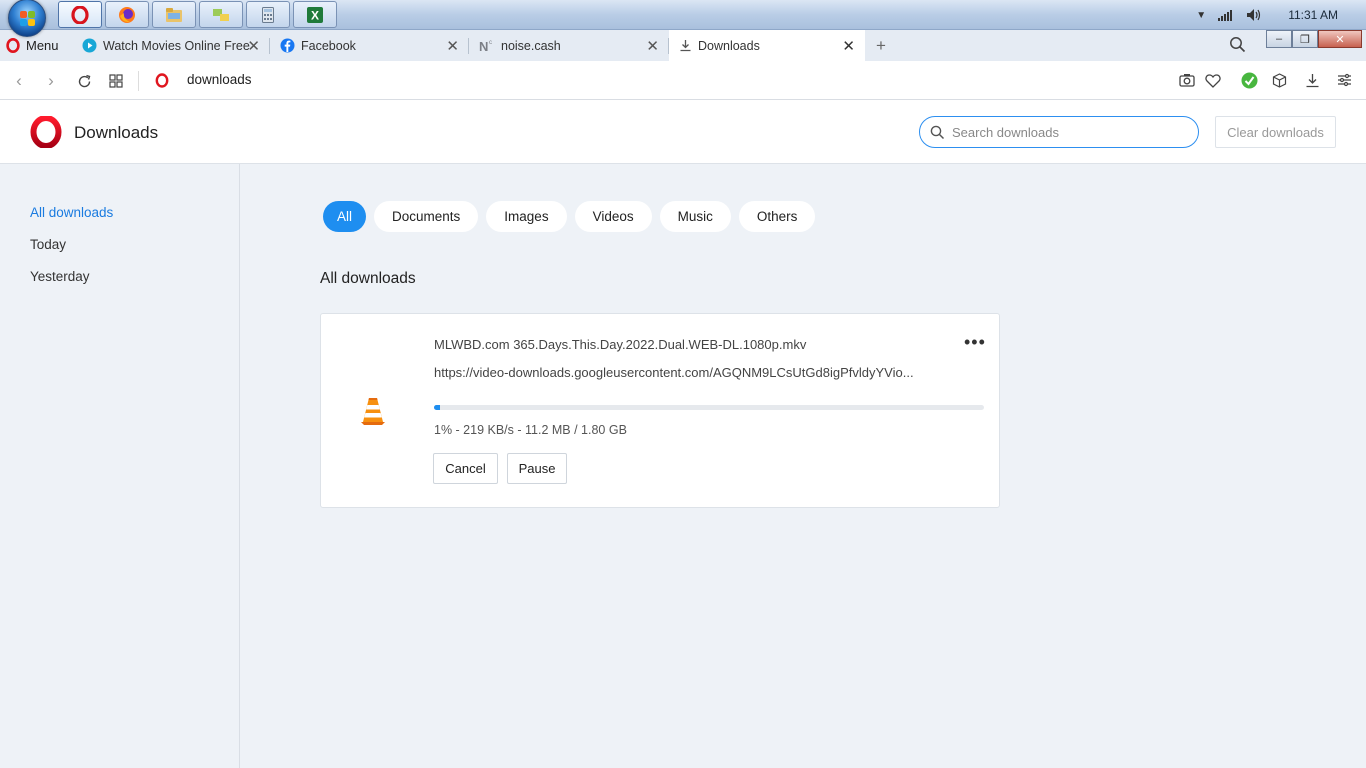 This screenshot has height=768, width=1366. Describe the element at coordinates (490, 43) in the screenshot. I see `svg-text: c` at that location.